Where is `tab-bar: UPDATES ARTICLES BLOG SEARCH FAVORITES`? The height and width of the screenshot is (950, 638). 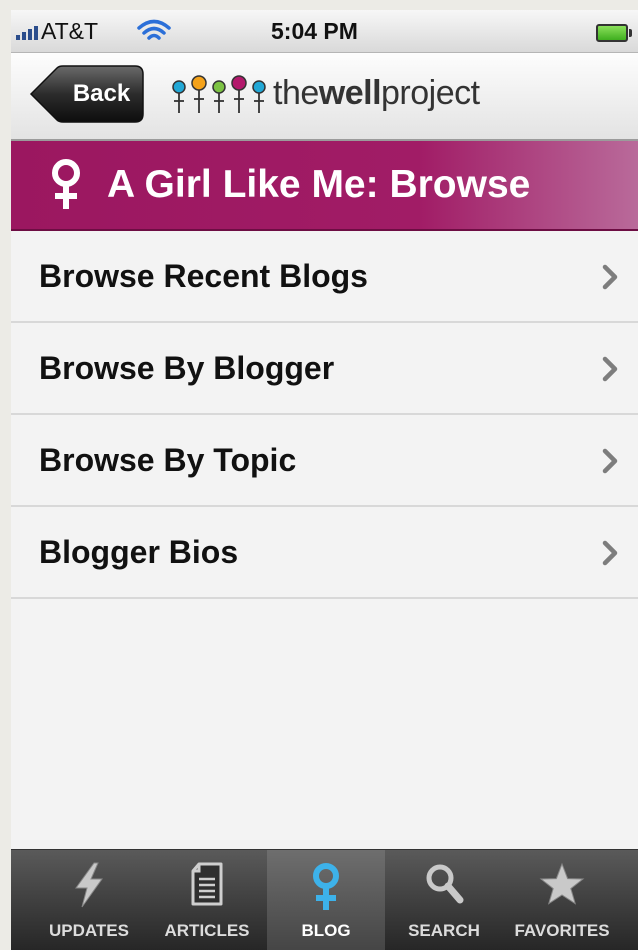
tab-bar: UPDATES ARTICLES BLOG SEARCH FAVORITES is located at coordinates (324, 899).